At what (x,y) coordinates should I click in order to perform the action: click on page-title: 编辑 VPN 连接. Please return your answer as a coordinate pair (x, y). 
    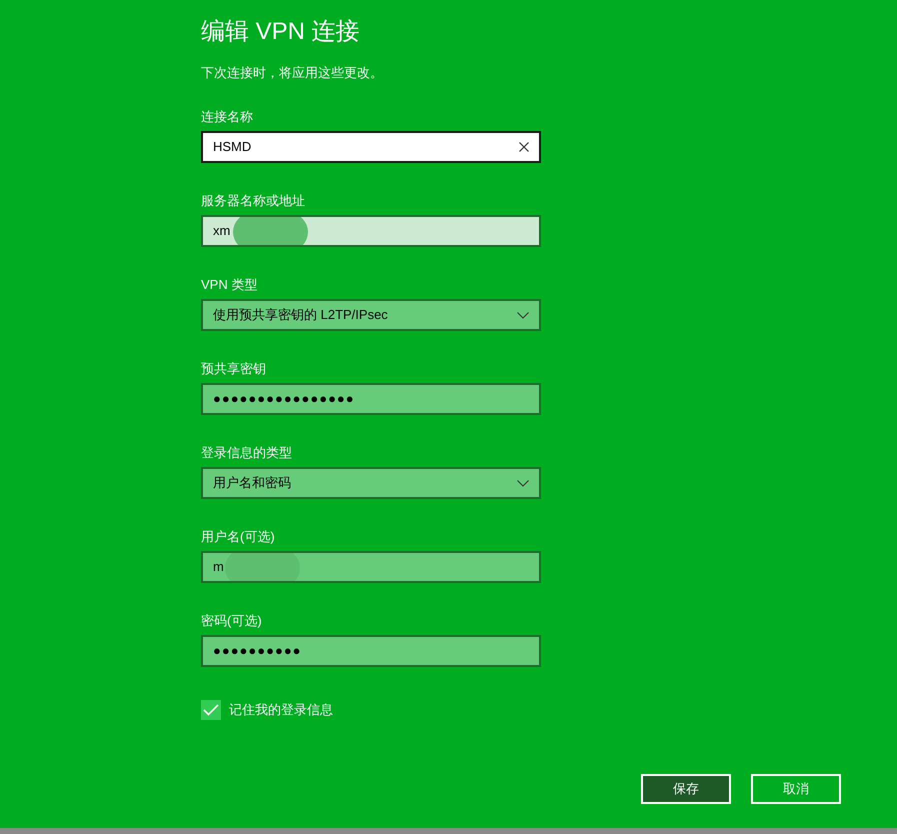
    Looking at the image, I should click on (281, 32).